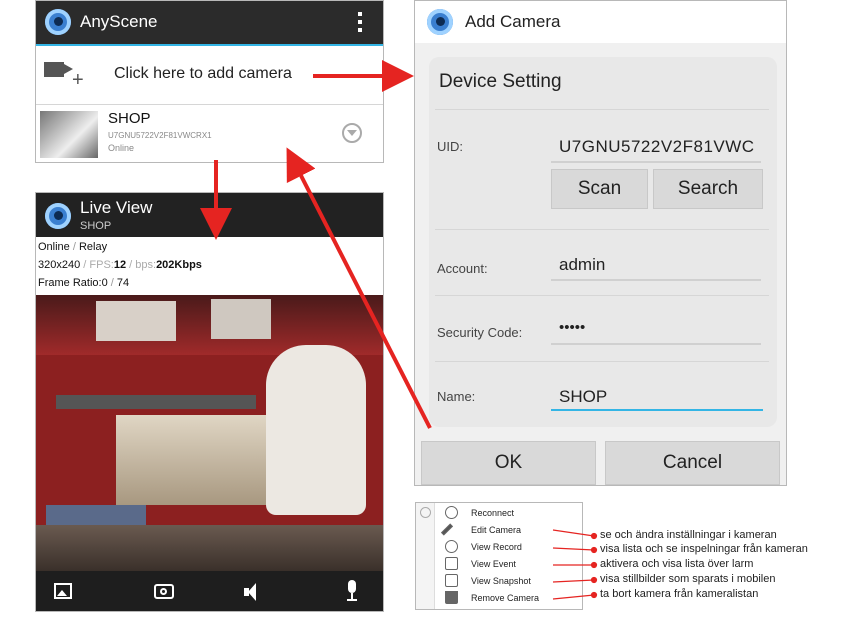 The width and height of the screenshot is (859, 626). What do you see at coordinates (575, 564) in the screenshot?
I see `annotation-connector-lines` at bounding box center [575, 564].